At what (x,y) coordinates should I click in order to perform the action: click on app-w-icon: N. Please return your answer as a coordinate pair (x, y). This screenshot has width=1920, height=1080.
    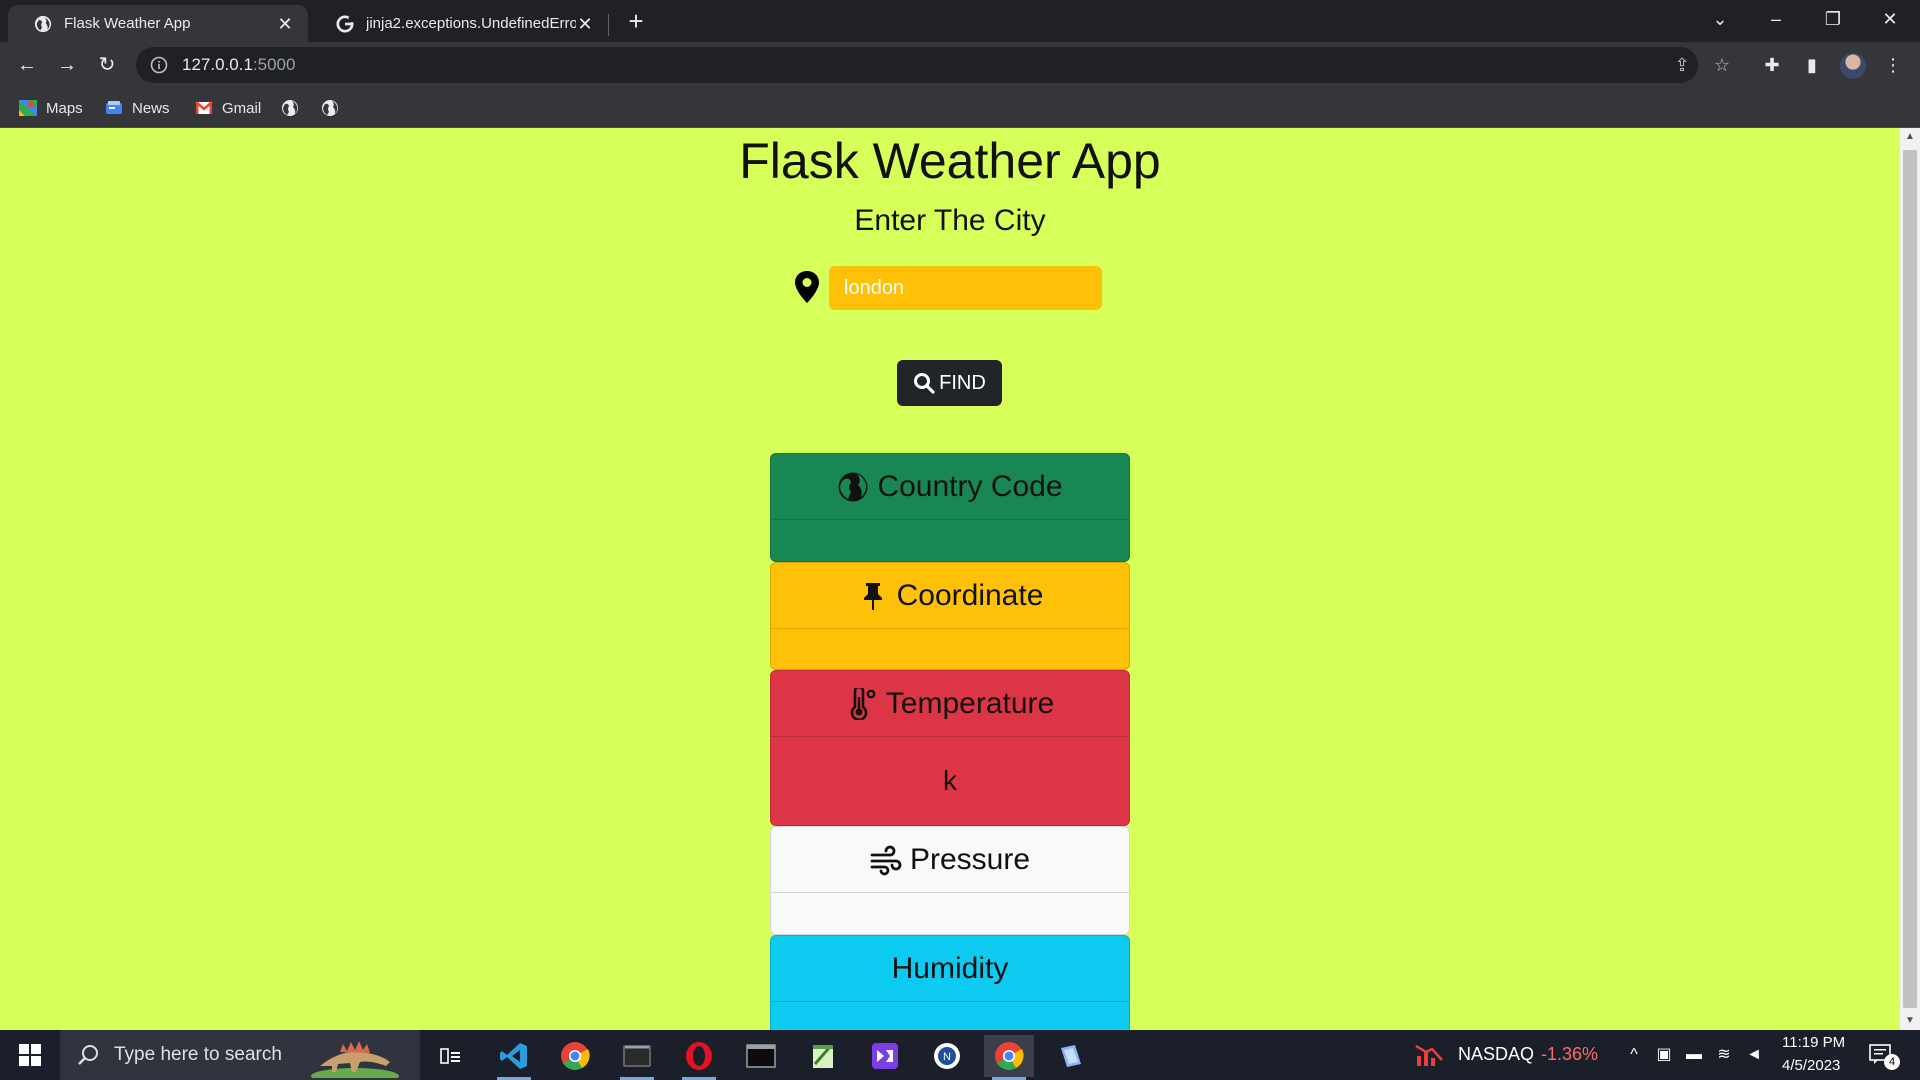
    Looking at the image, I should click on (947, 1056).